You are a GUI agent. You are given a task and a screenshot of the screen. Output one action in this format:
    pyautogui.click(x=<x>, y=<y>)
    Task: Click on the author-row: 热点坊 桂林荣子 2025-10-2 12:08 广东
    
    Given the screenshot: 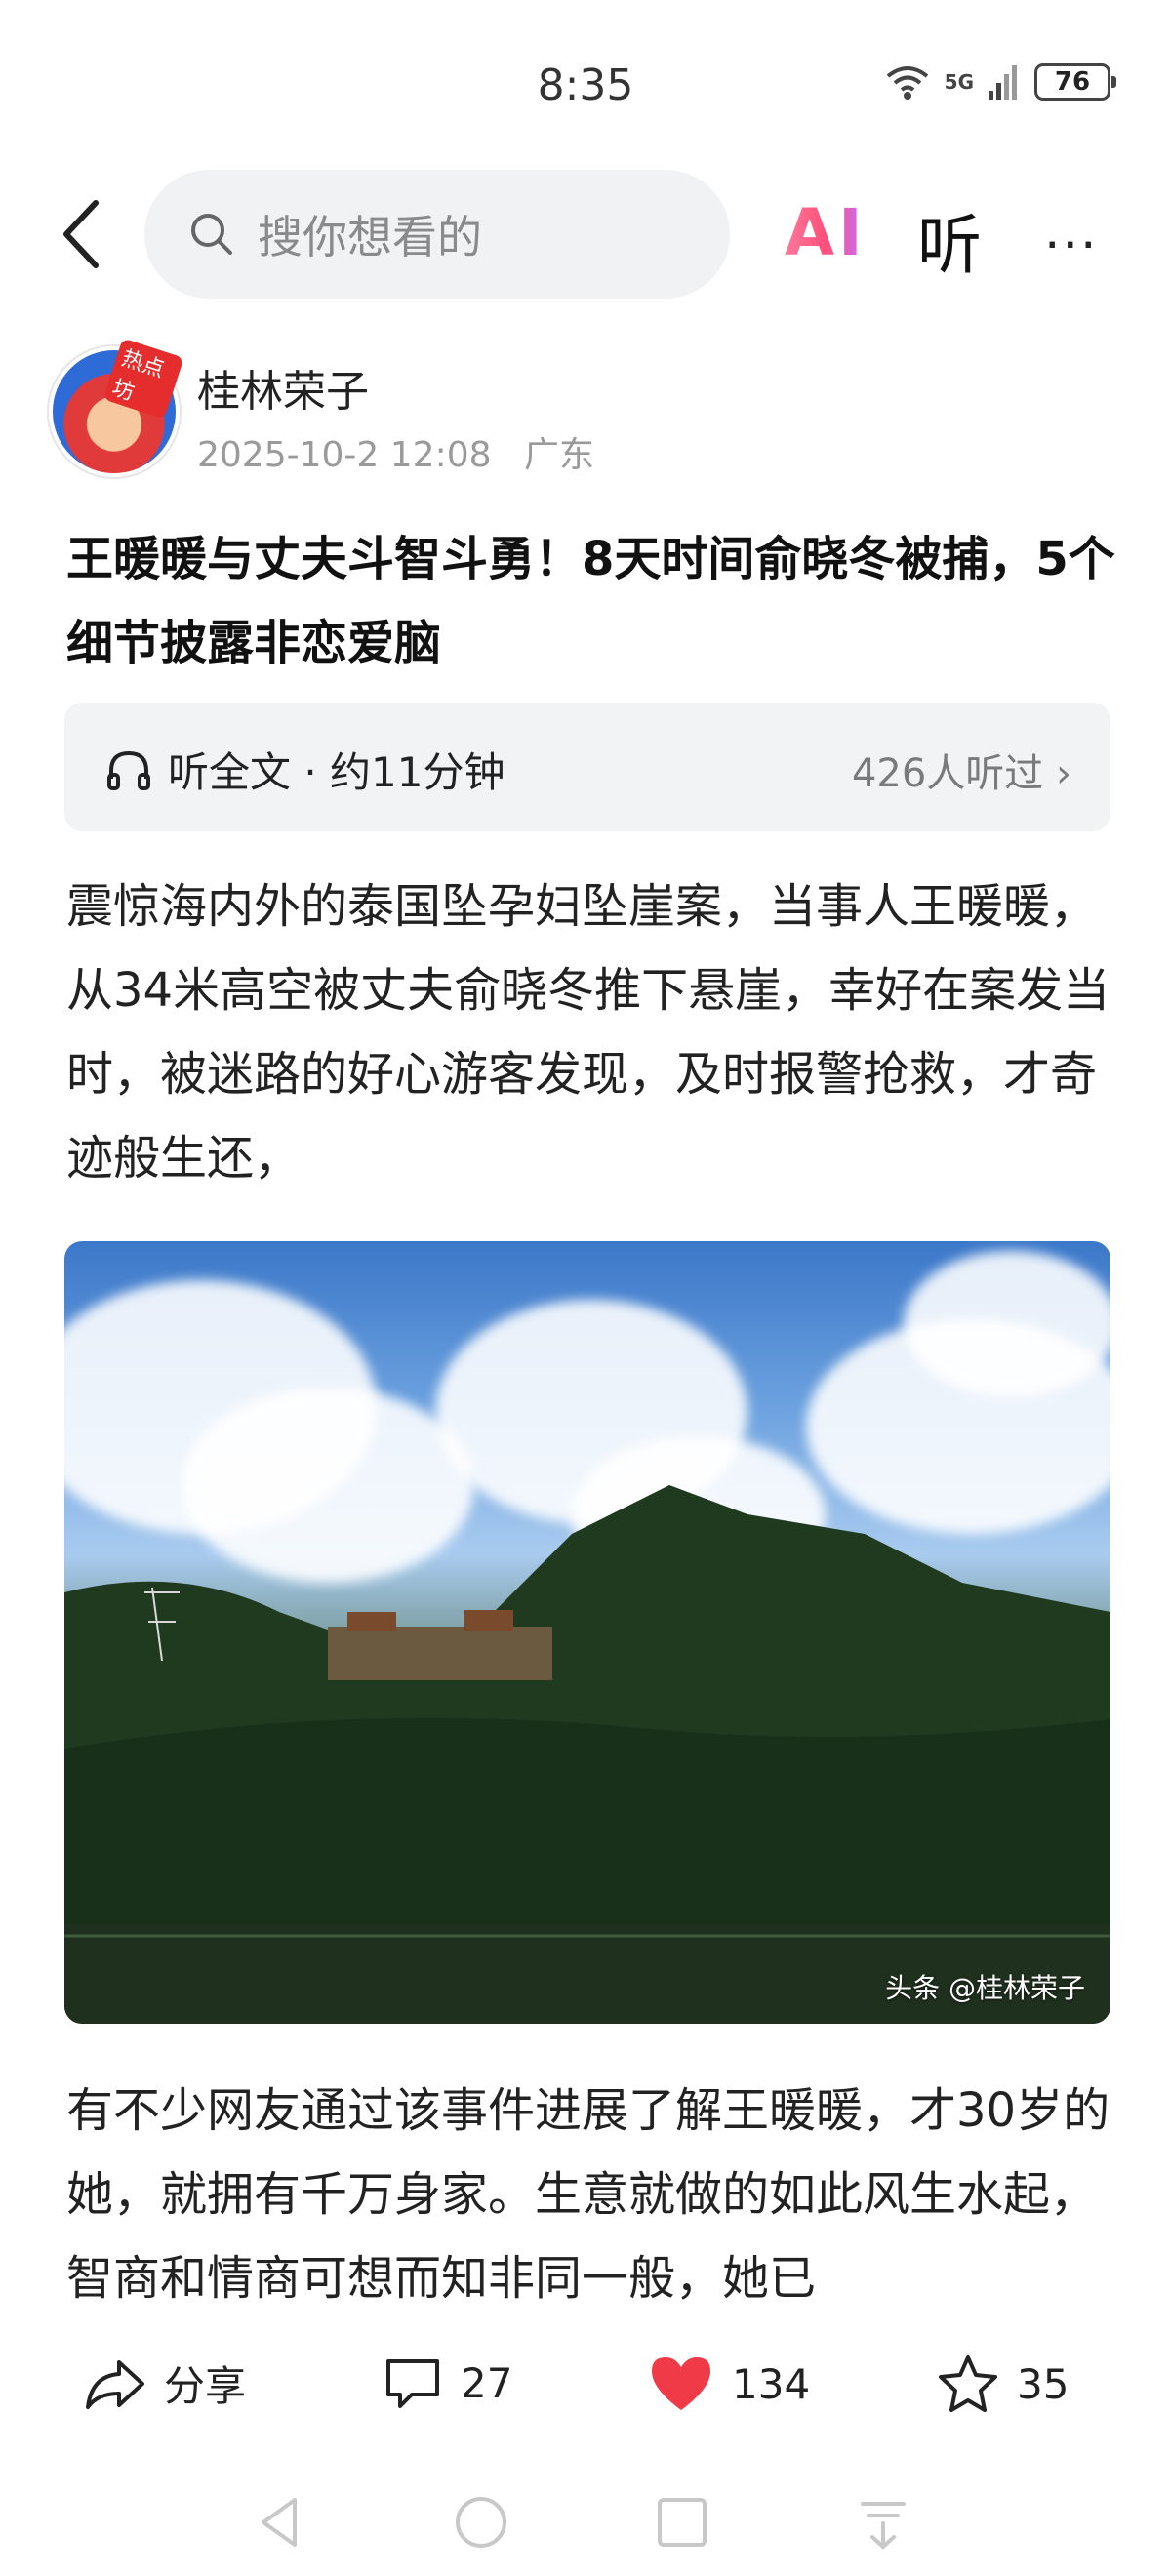 What is the action you would take?
    pyautogui.click(x=585, y=415)
    